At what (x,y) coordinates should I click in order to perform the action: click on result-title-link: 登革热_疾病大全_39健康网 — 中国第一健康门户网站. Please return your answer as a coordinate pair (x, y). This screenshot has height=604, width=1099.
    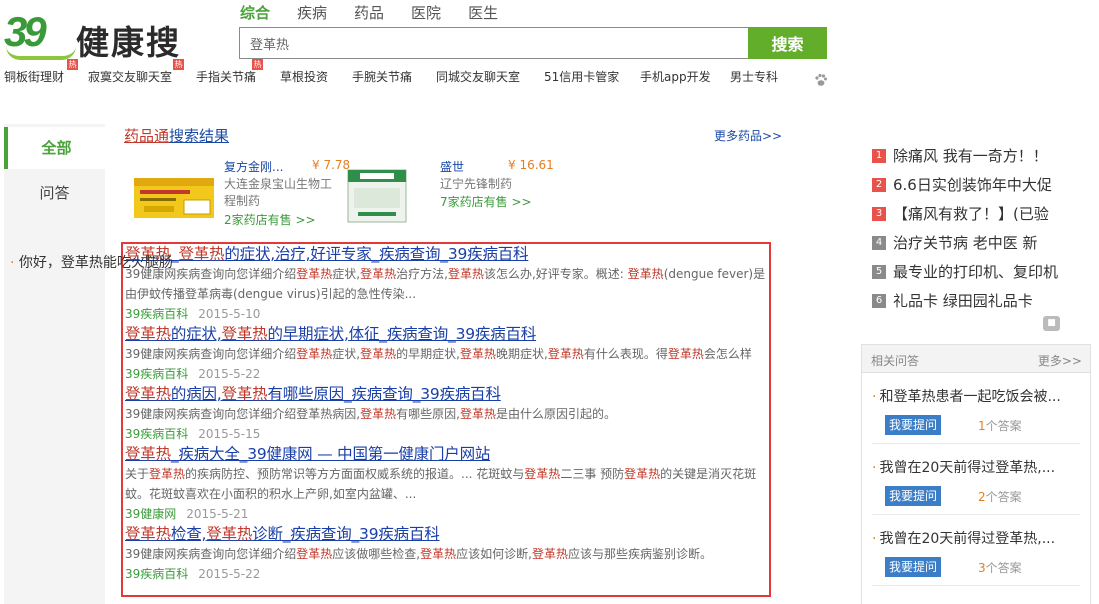
    Looking at the image, I should click on (447, 454).